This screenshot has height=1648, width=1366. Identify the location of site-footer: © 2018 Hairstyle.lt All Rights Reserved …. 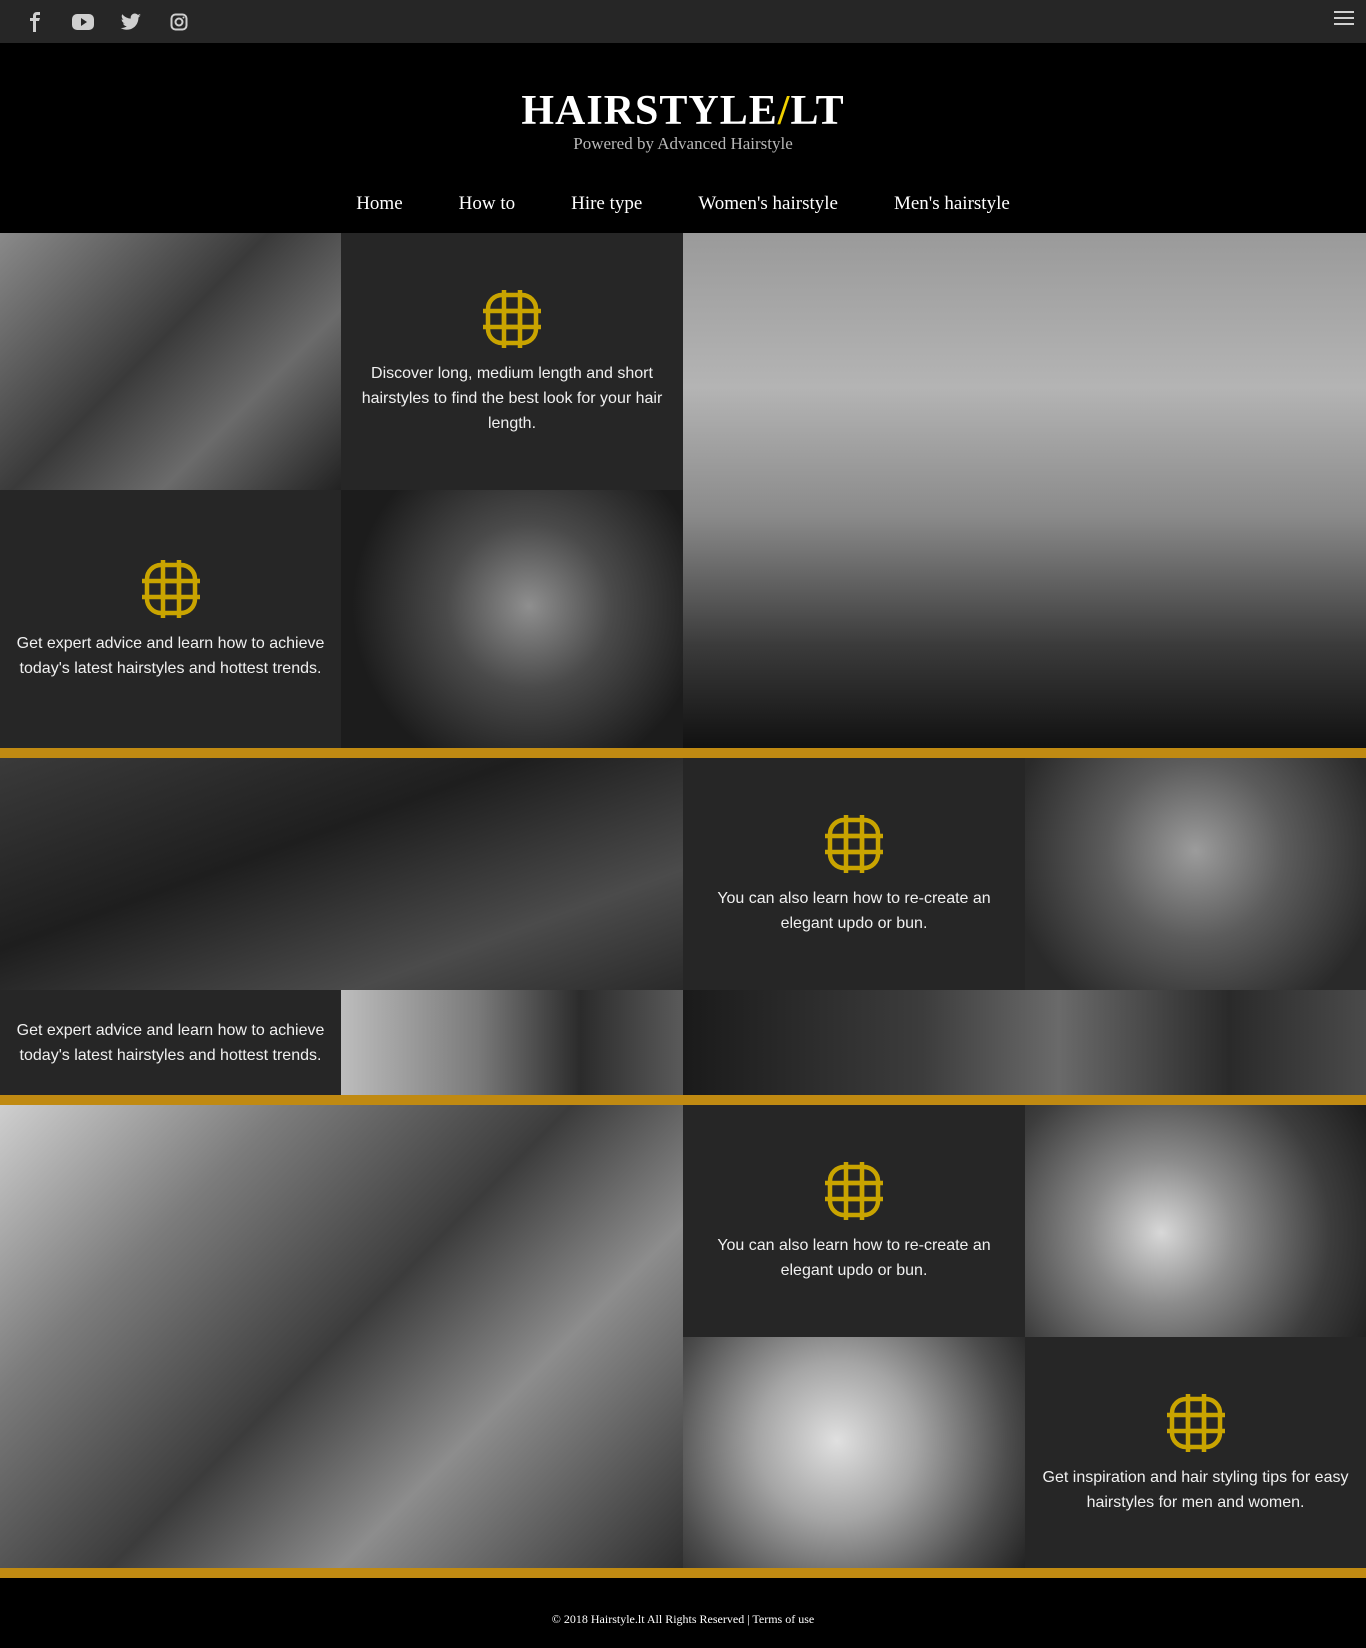
(683, 1613).